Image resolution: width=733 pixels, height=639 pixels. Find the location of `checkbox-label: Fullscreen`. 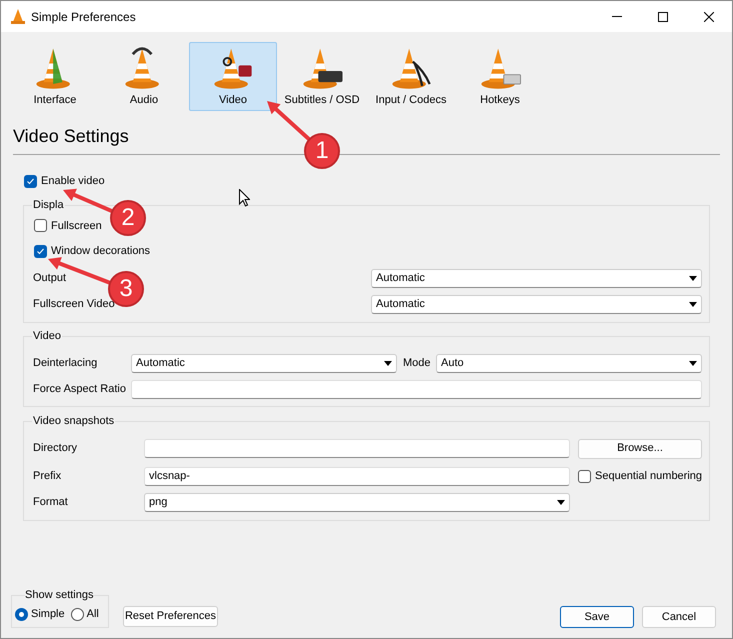

checkbox-label: Fullscreen is located at coordinates (76, 226).